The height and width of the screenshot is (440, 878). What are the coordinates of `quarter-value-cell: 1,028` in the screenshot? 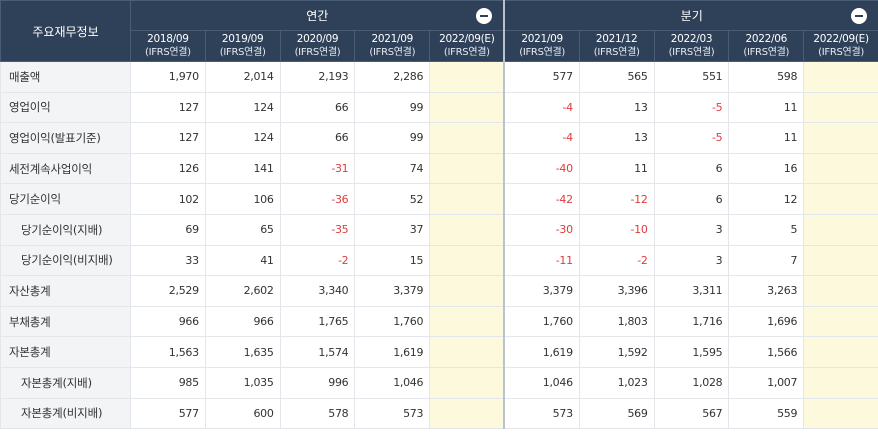 It's located at (691, 382).